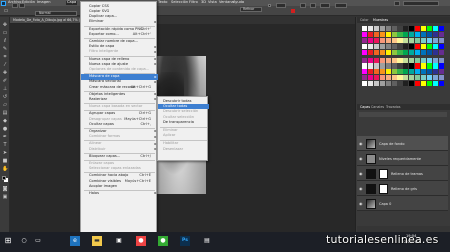 The height and width of the screenshot is (252, 450). Describe the element at coordinates (269, 5) in the screenshot. I see `antialias-checkbox` at that location.